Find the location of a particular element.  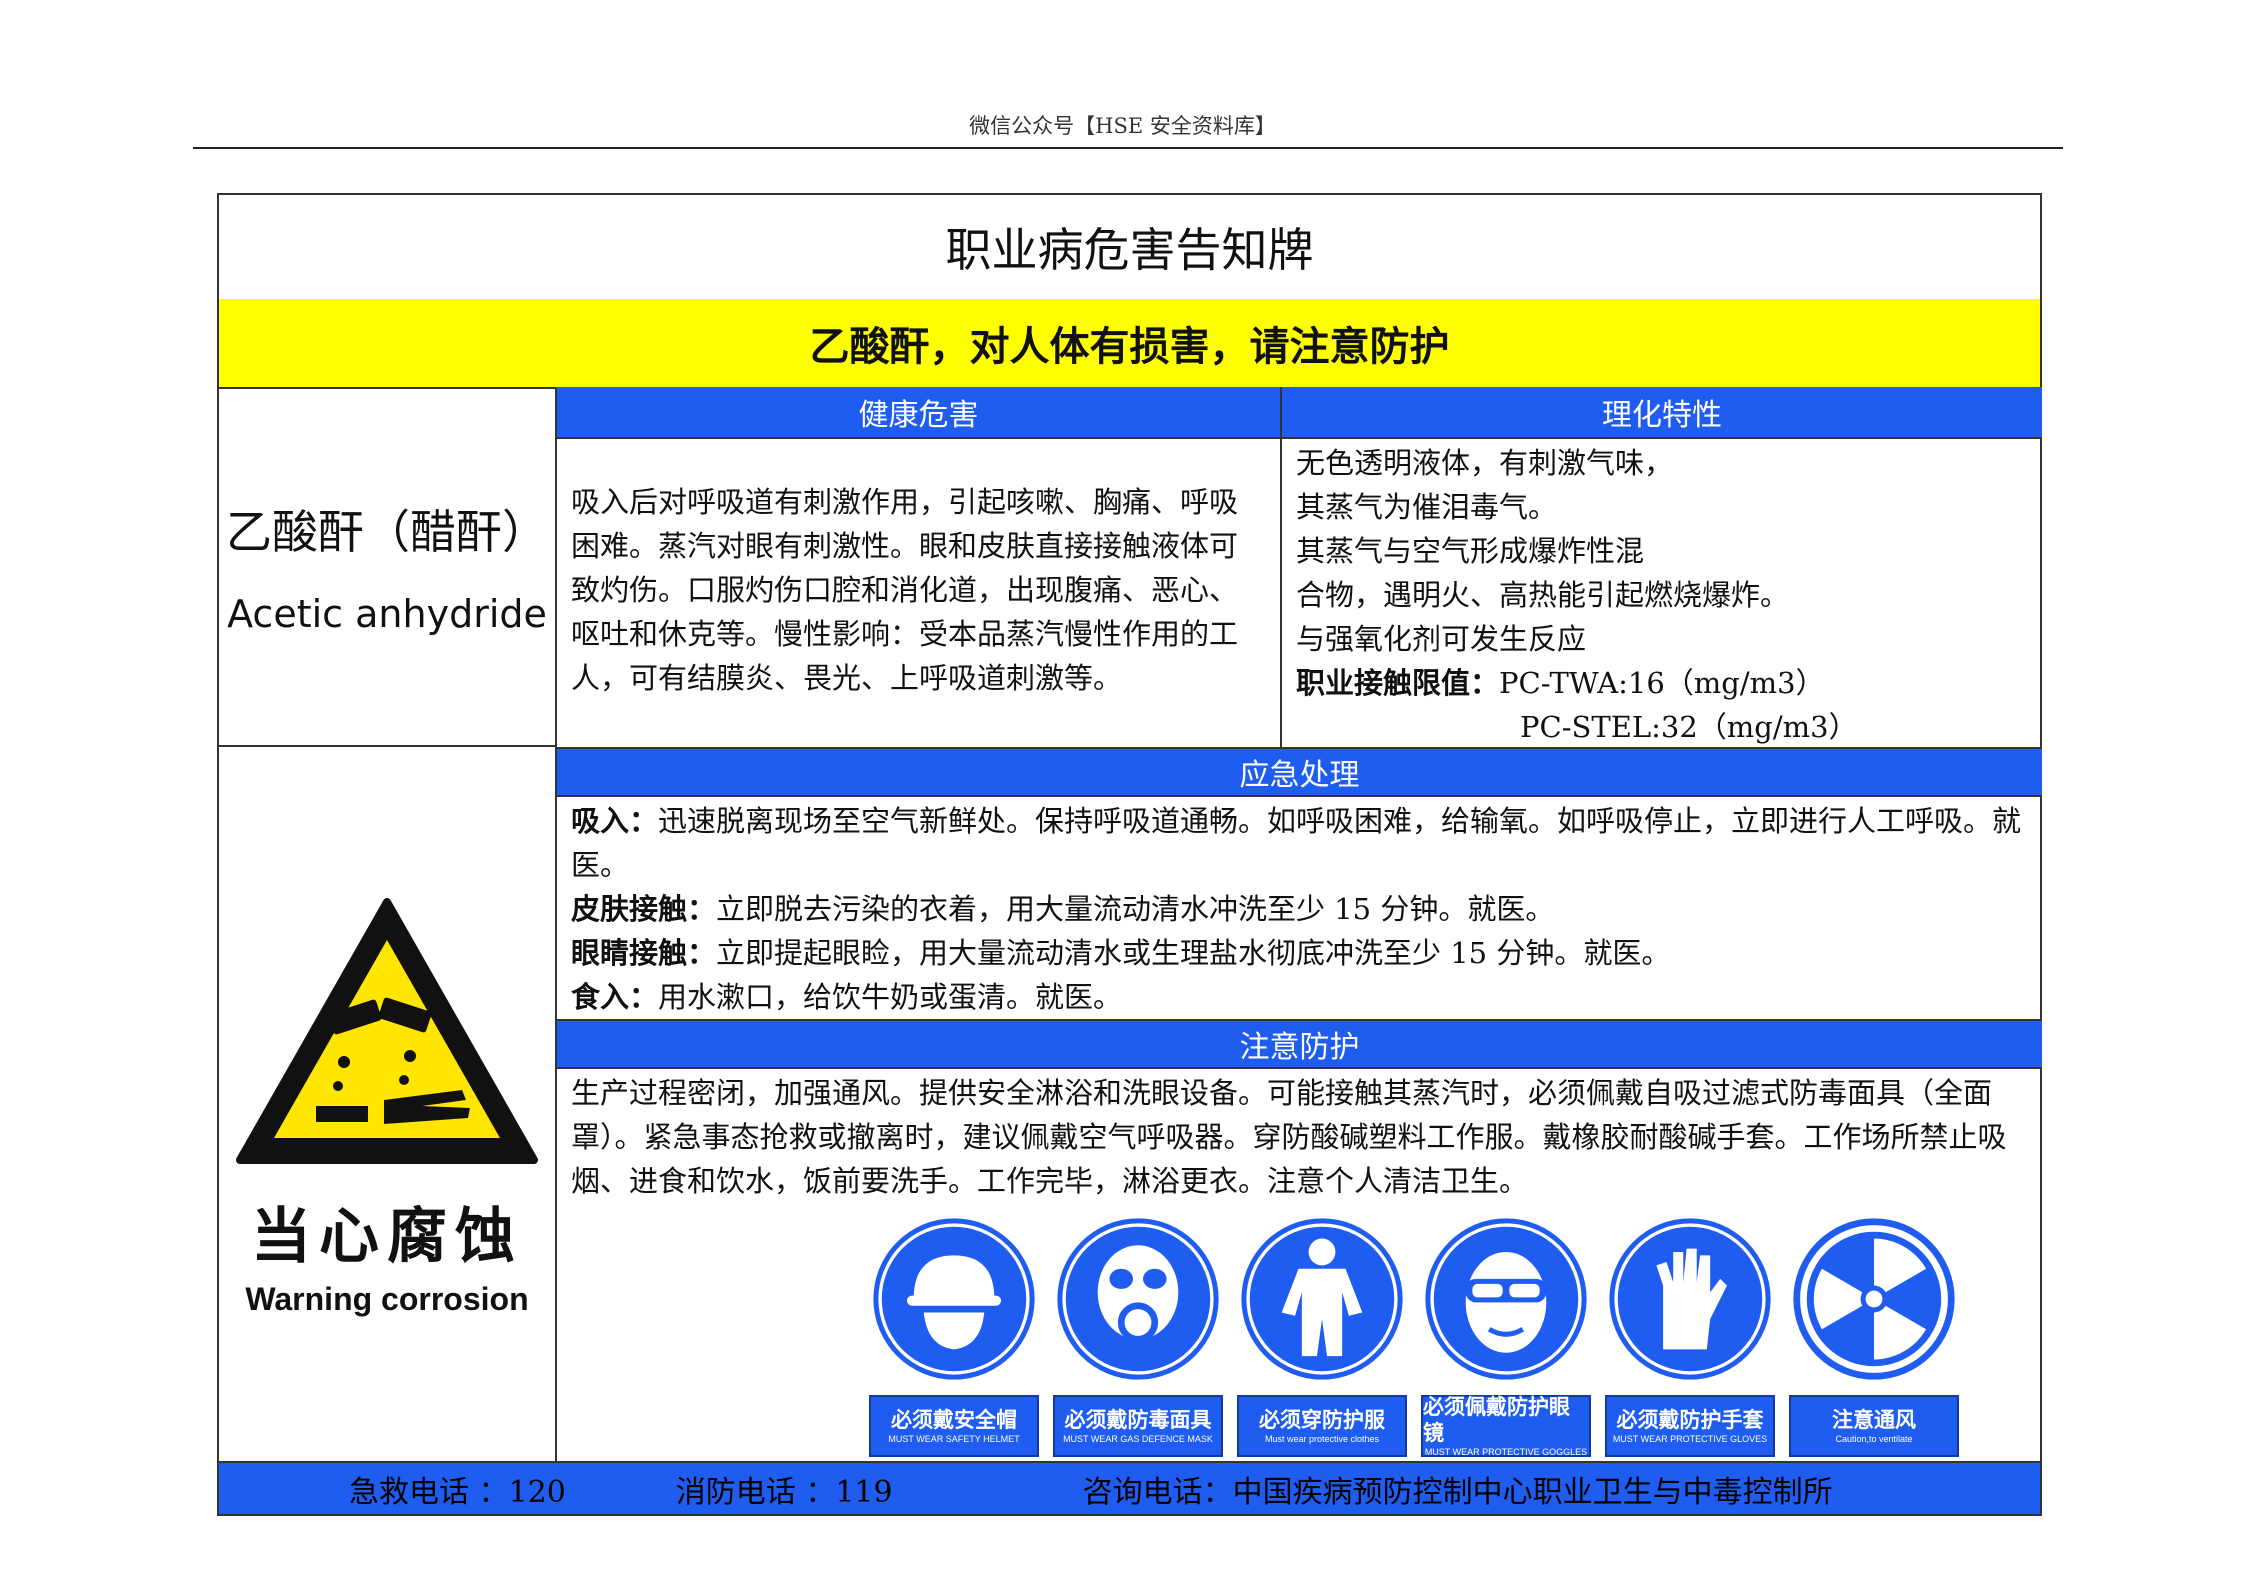

ppe-sign: 必须戴安全帽 MUST WEAR SAFETY HELMET is located at coordinates (954, 1336).